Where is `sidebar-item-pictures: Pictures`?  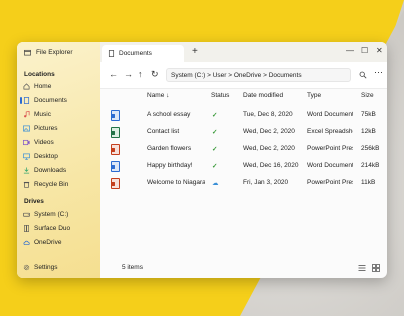
sidebar-item-pictures: Pictures is located at coordinates (60, 128).